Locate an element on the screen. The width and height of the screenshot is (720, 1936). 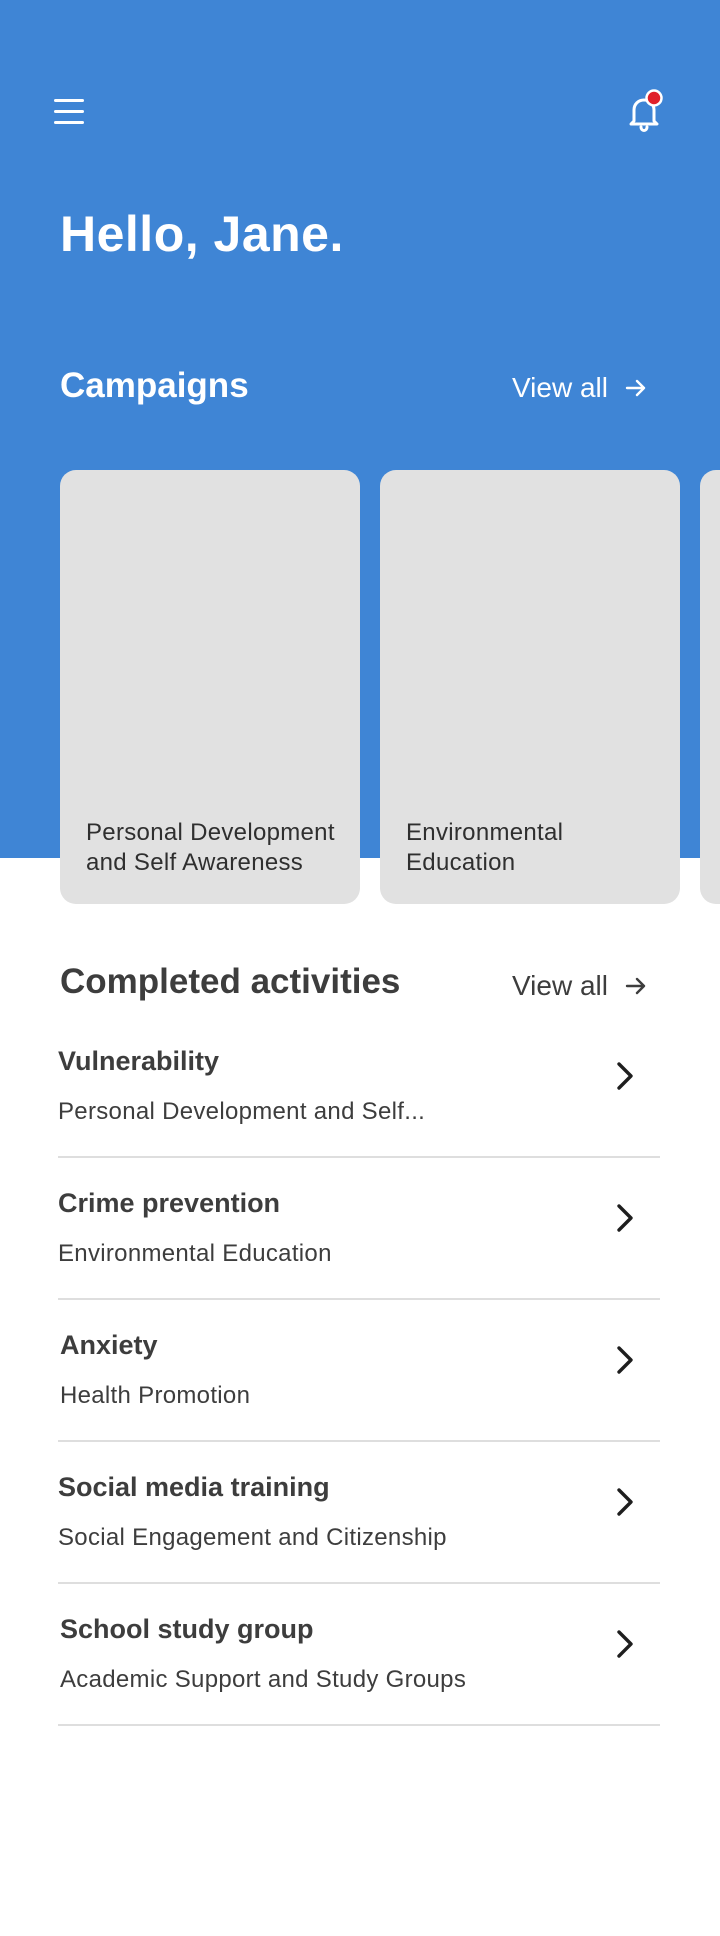
activity-title: Social media training is located at coordinates (194, 1487).